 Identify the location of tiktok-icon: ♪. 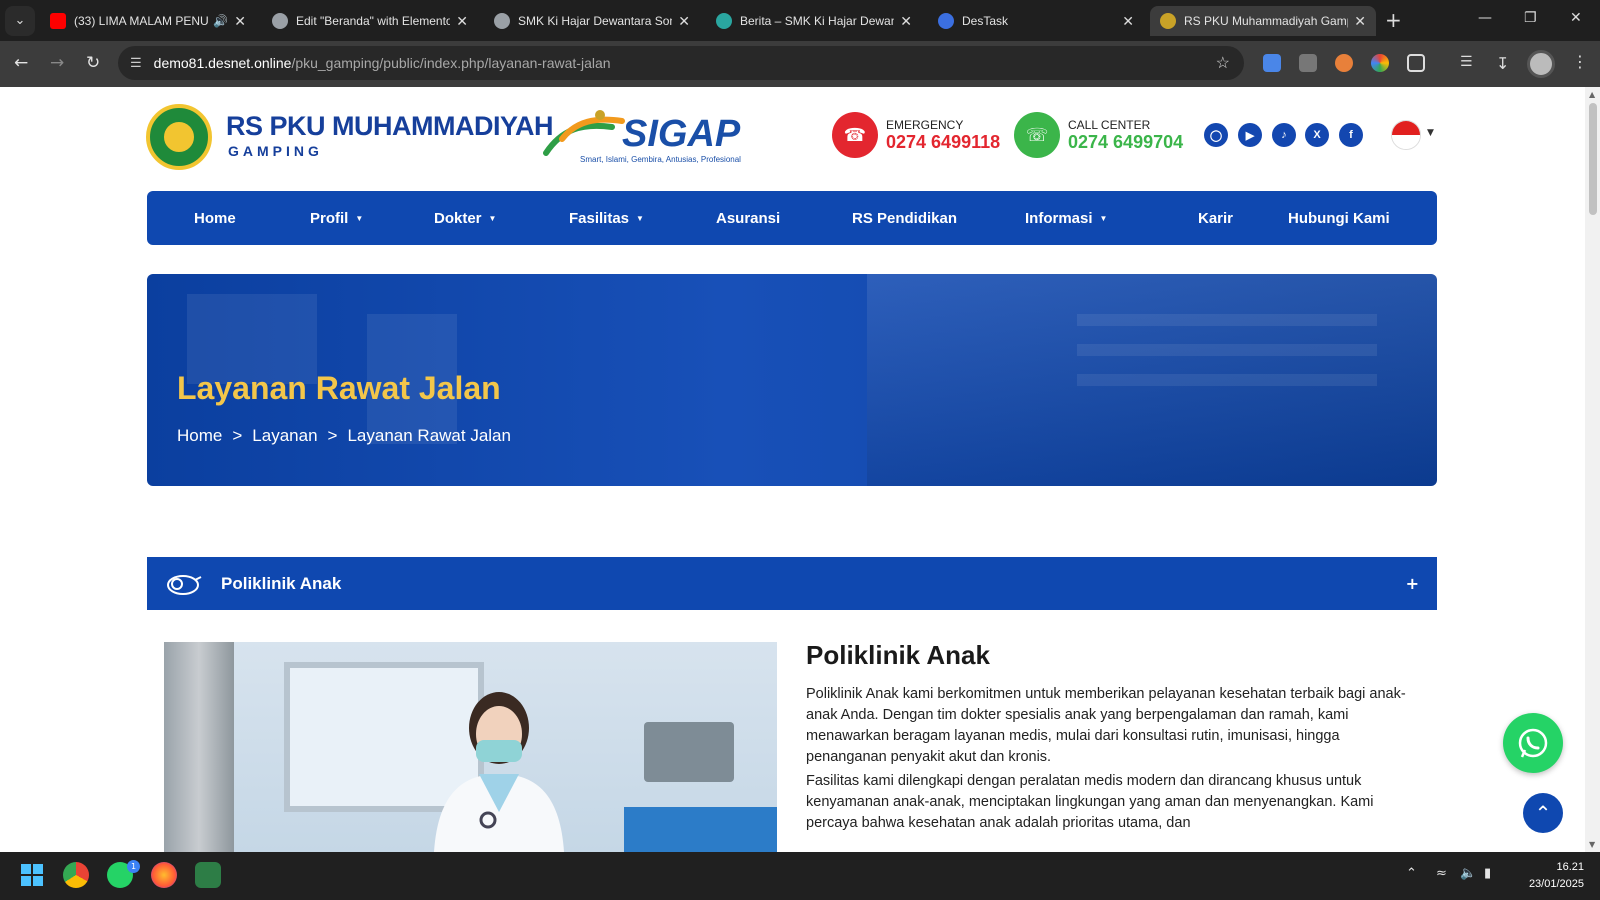
(1284, 135).